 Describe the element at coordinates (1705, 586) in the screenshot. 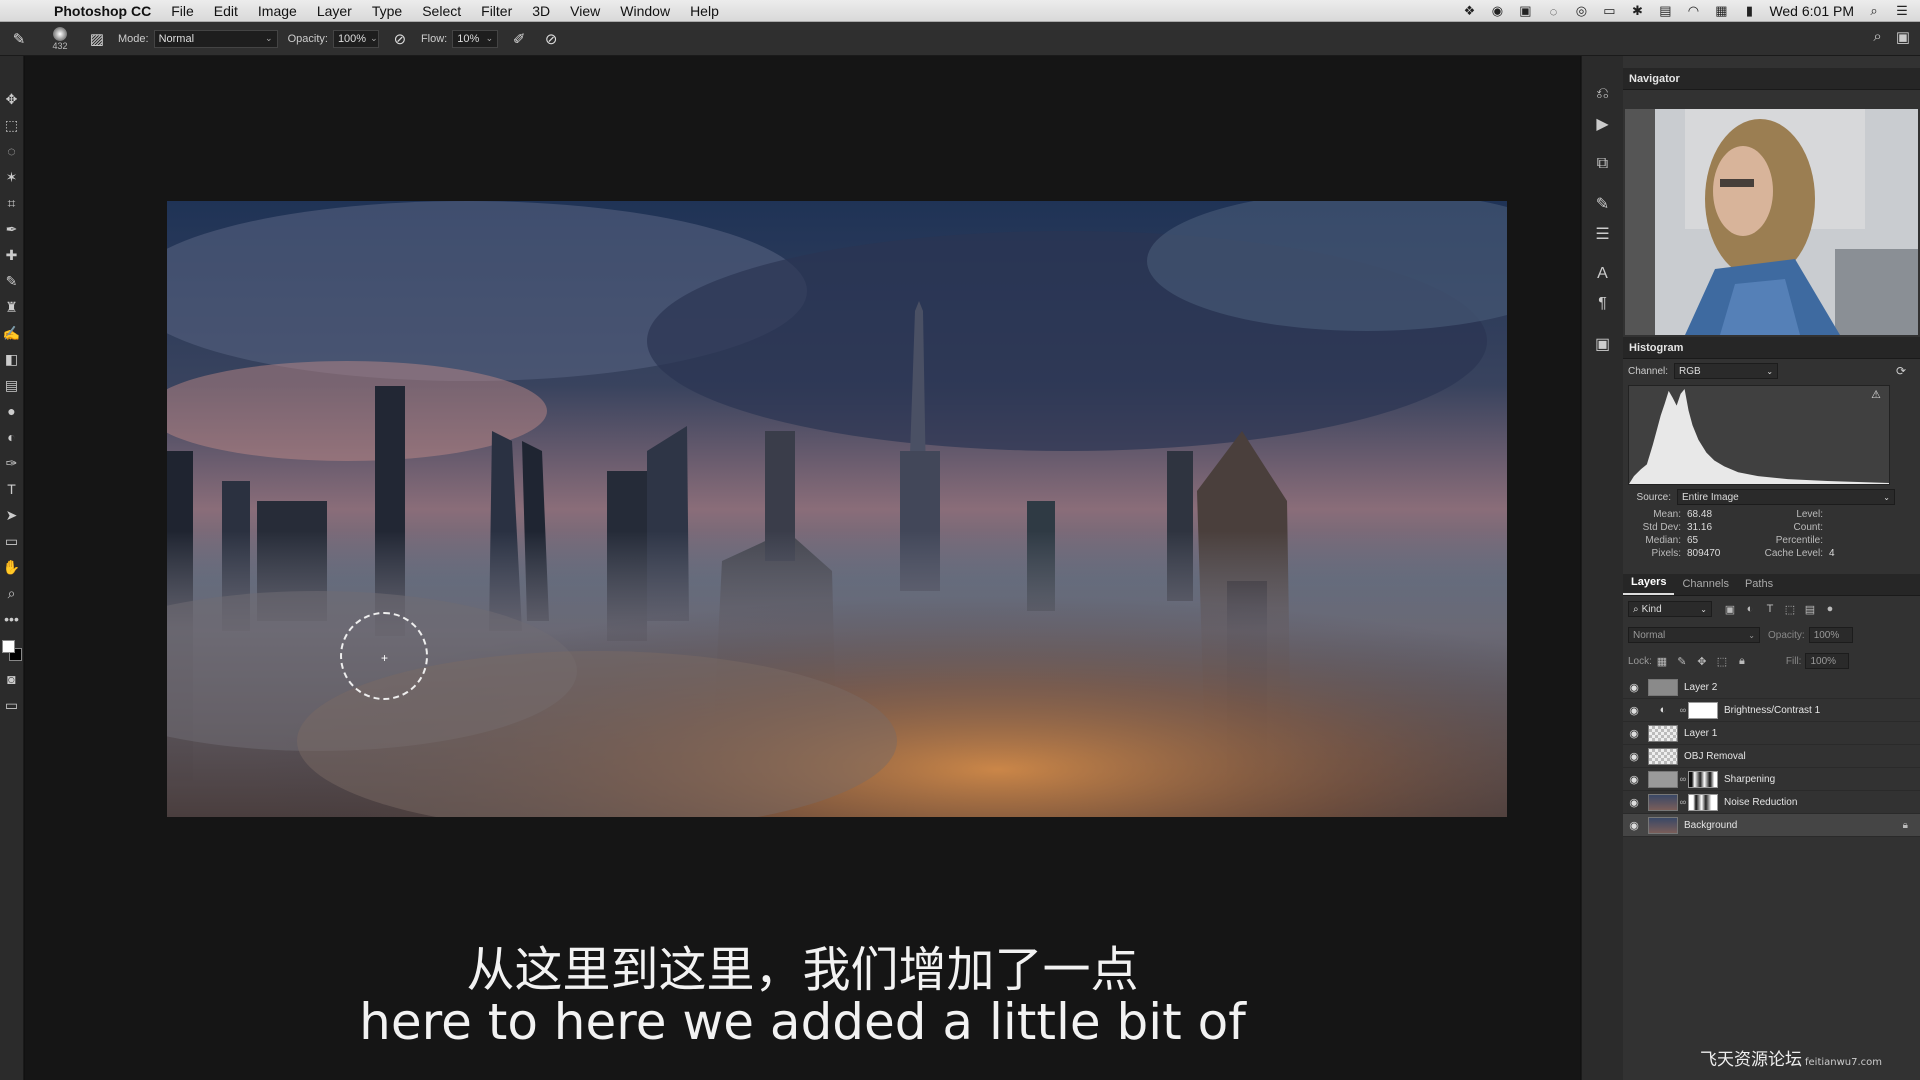

I see `tab-channels: Channels` at that location.